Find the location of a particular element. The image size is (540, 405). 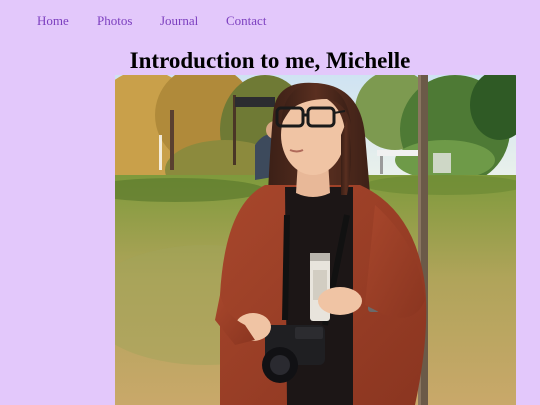

nav-link-home: Home is located at coordinates (53, 21).